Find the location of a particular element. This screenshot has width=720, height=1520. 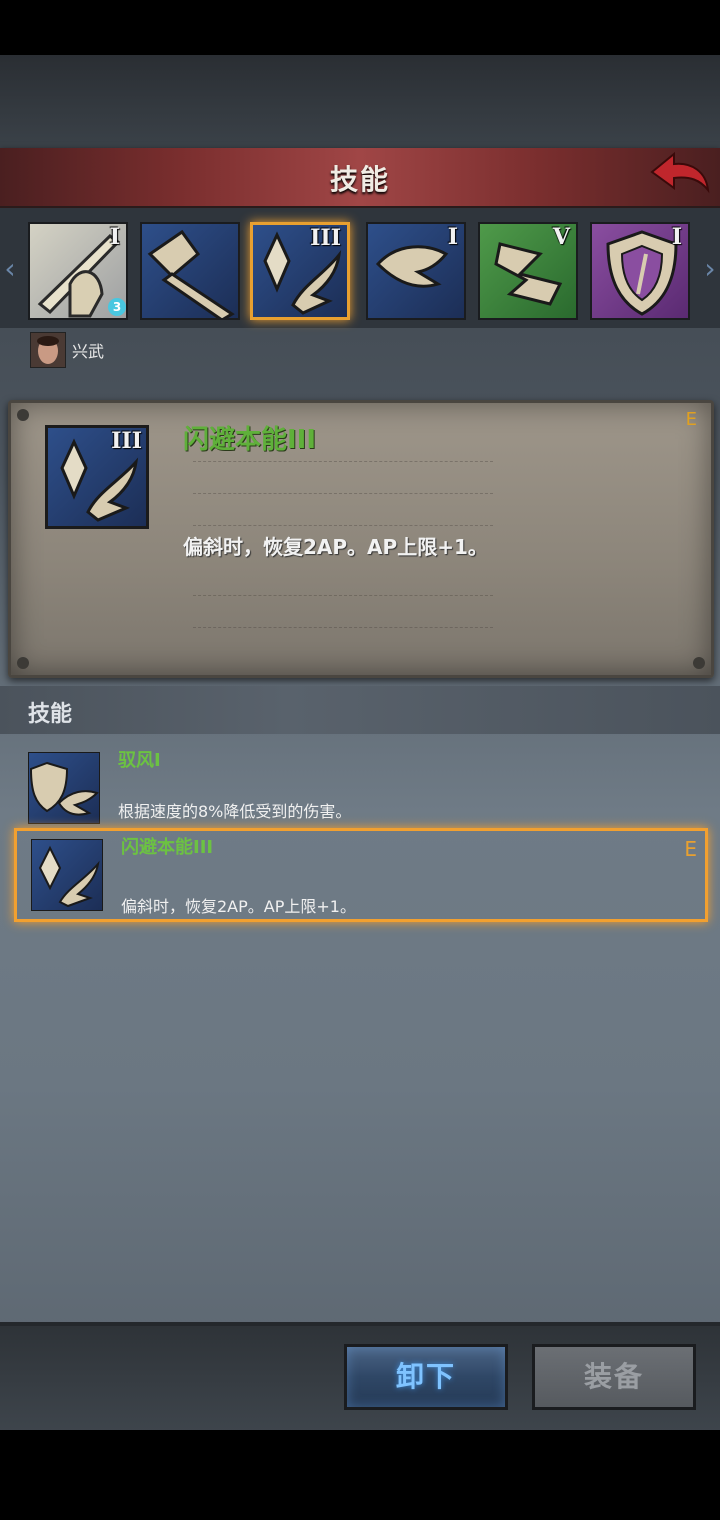

list-item-description: 根据速度的8%降低受到的伤害。 is located at coordinates (235, 811).